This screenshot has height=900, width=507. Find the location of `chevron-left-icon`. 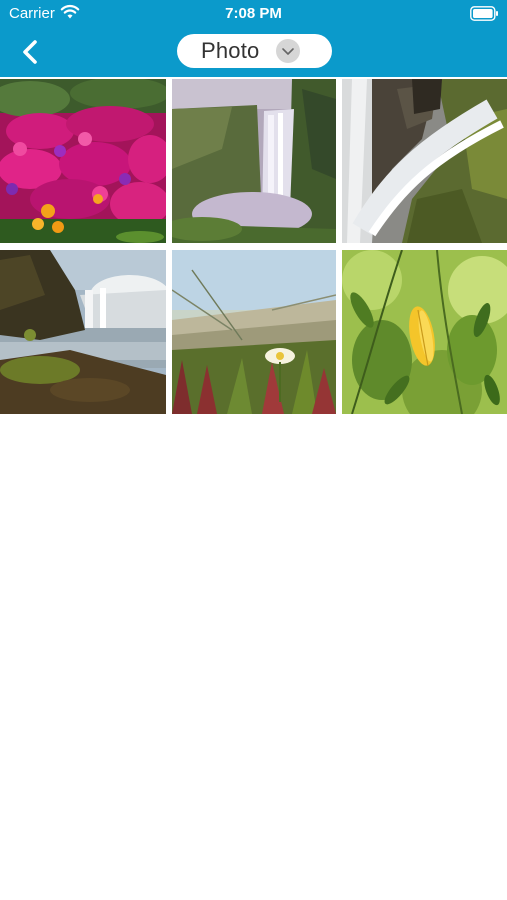

chevron-left-icon is located at coordinates (30, 52).